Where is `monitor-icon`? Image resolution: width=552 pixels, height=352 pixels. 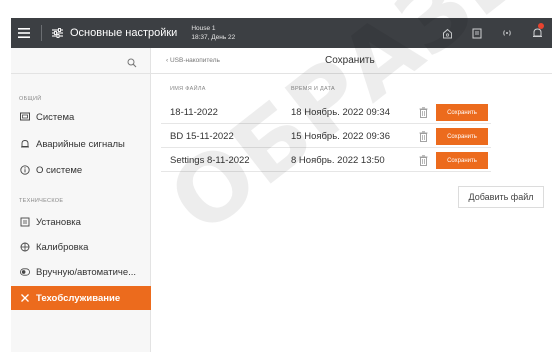 monitor-icon is located at coordinates (25, 117).